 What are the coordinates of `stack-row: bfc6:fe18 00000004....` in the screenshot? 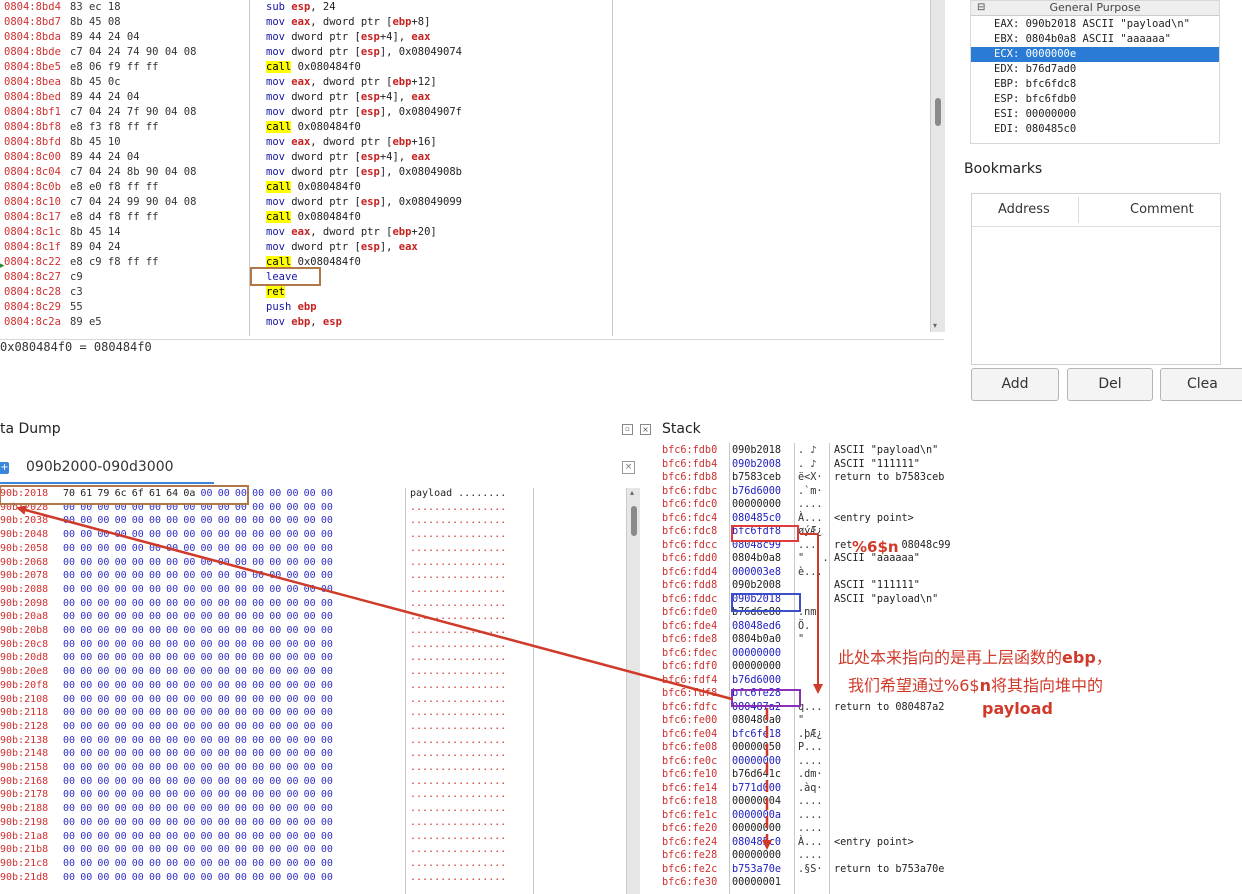 It's located at (950, 802).